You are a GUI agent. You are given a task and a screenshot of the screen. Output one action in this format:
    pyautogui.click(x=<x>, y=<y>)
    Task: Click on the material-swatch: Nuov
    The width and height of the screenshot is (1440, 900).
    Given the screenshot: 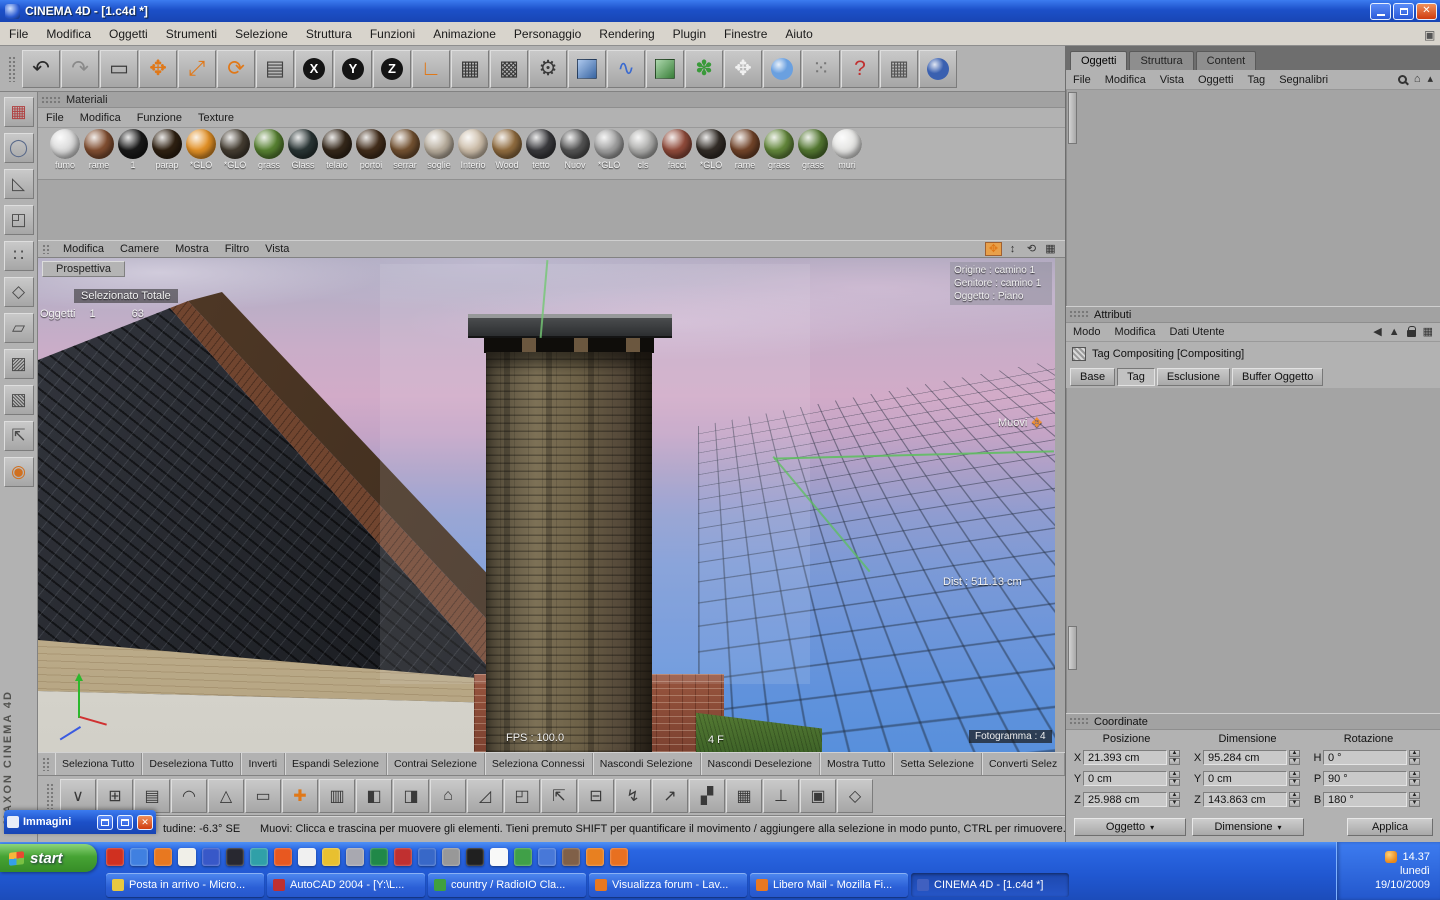 What is the action you would take?
    pyautogui.click(x=575, y=149)
    